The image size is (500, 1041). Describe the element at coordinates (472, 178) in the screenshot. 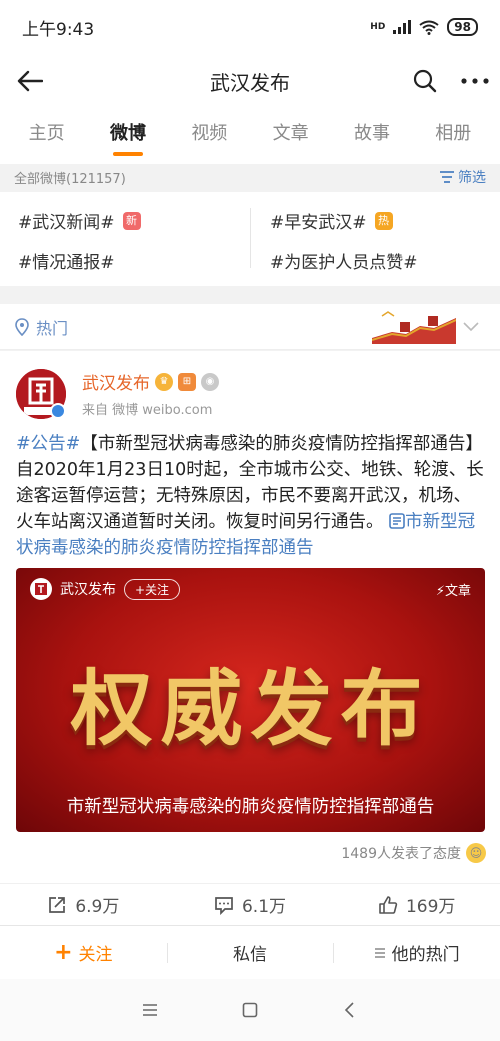

I see `filter-label: 筛选` at that location.